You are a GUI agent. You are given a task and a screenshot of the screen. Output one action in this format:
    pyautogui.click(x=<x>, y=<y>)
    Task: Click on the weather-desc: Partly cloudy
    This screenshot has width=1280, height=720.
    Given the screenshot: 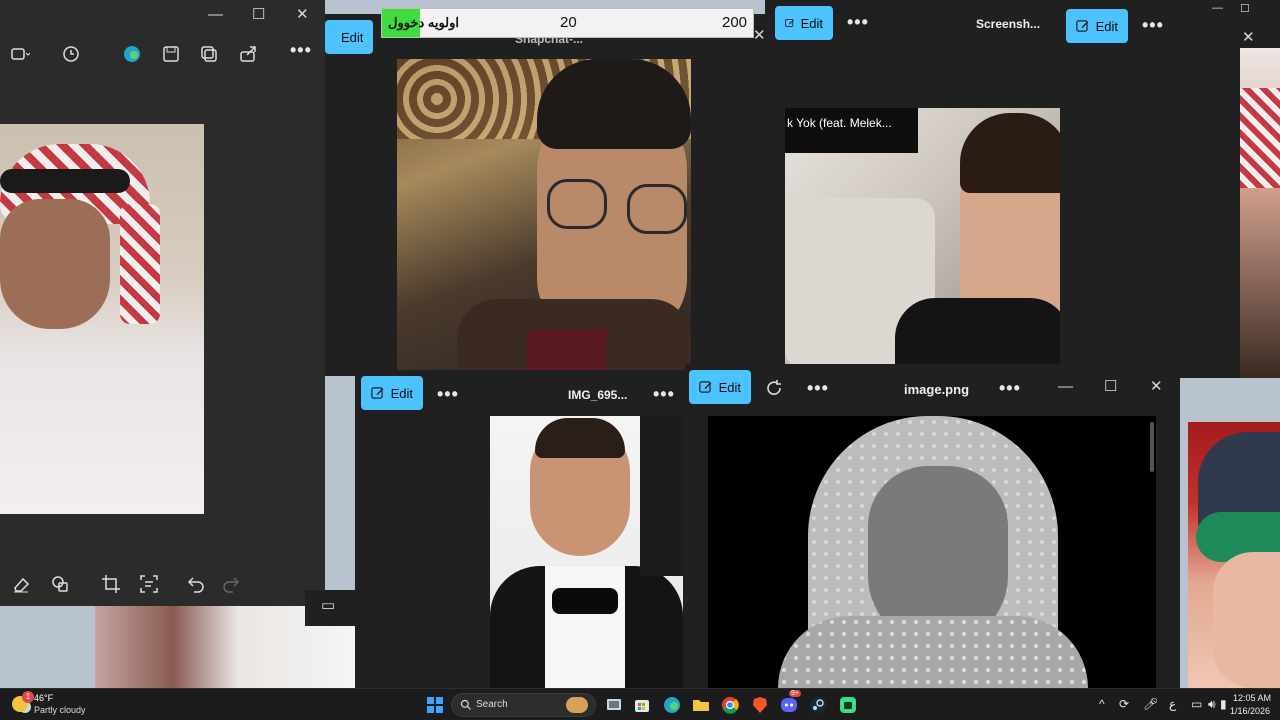 What is the action you would take?
    pyautogui.click(x=60, y=710)
    